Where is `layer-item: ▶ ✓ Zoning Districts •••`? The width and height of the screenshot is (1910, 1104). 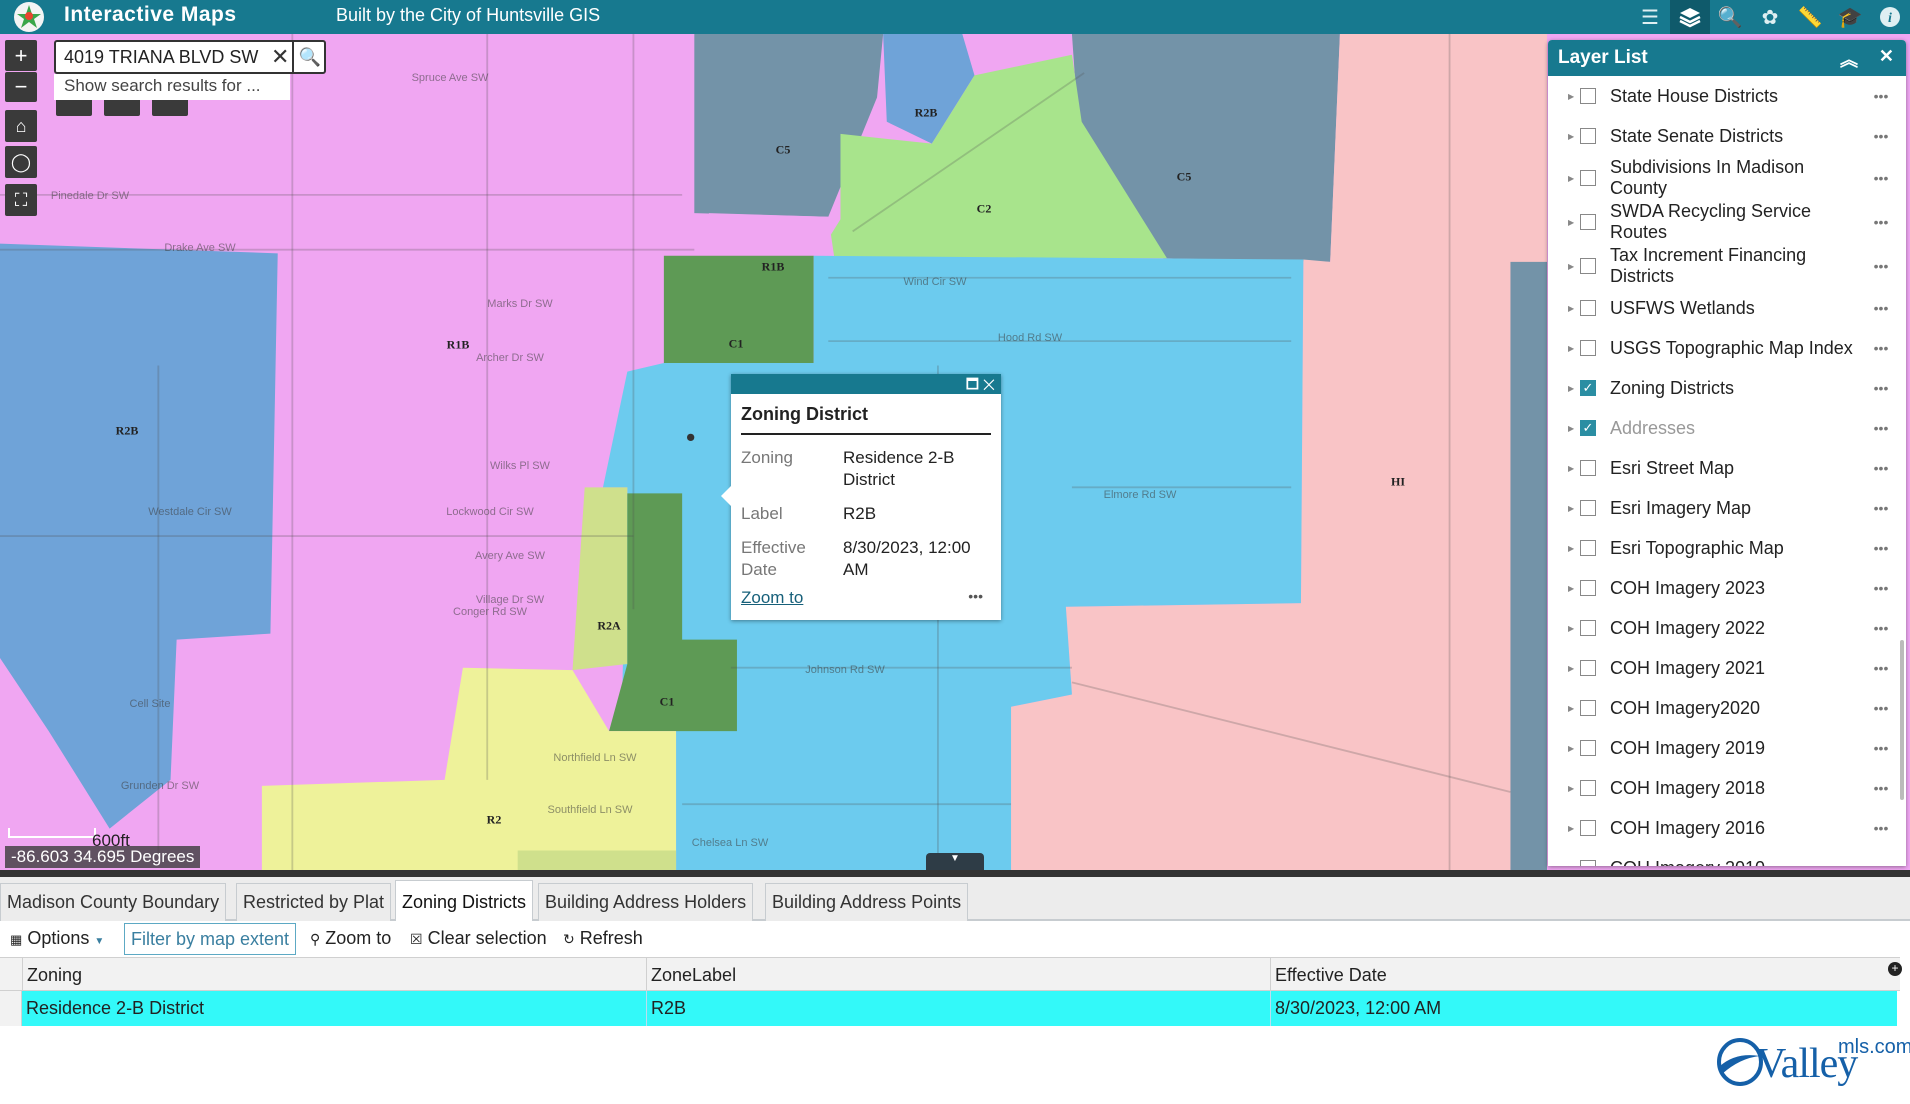
layer-item: ▶ ✓ Zoning Districts ••• is located at coordinates (1727, 388).